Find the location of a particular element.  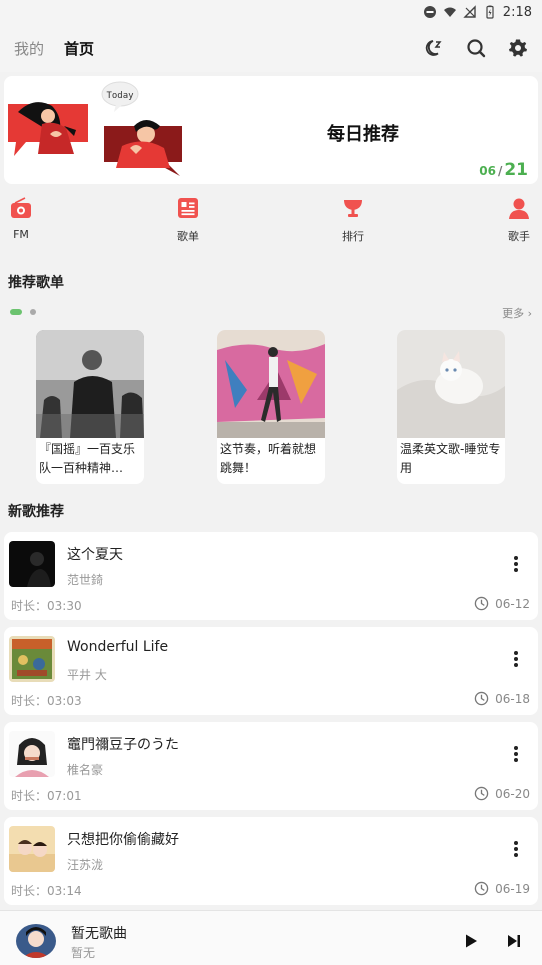

banner-illustration: Today is located at coordinates (95, 128).